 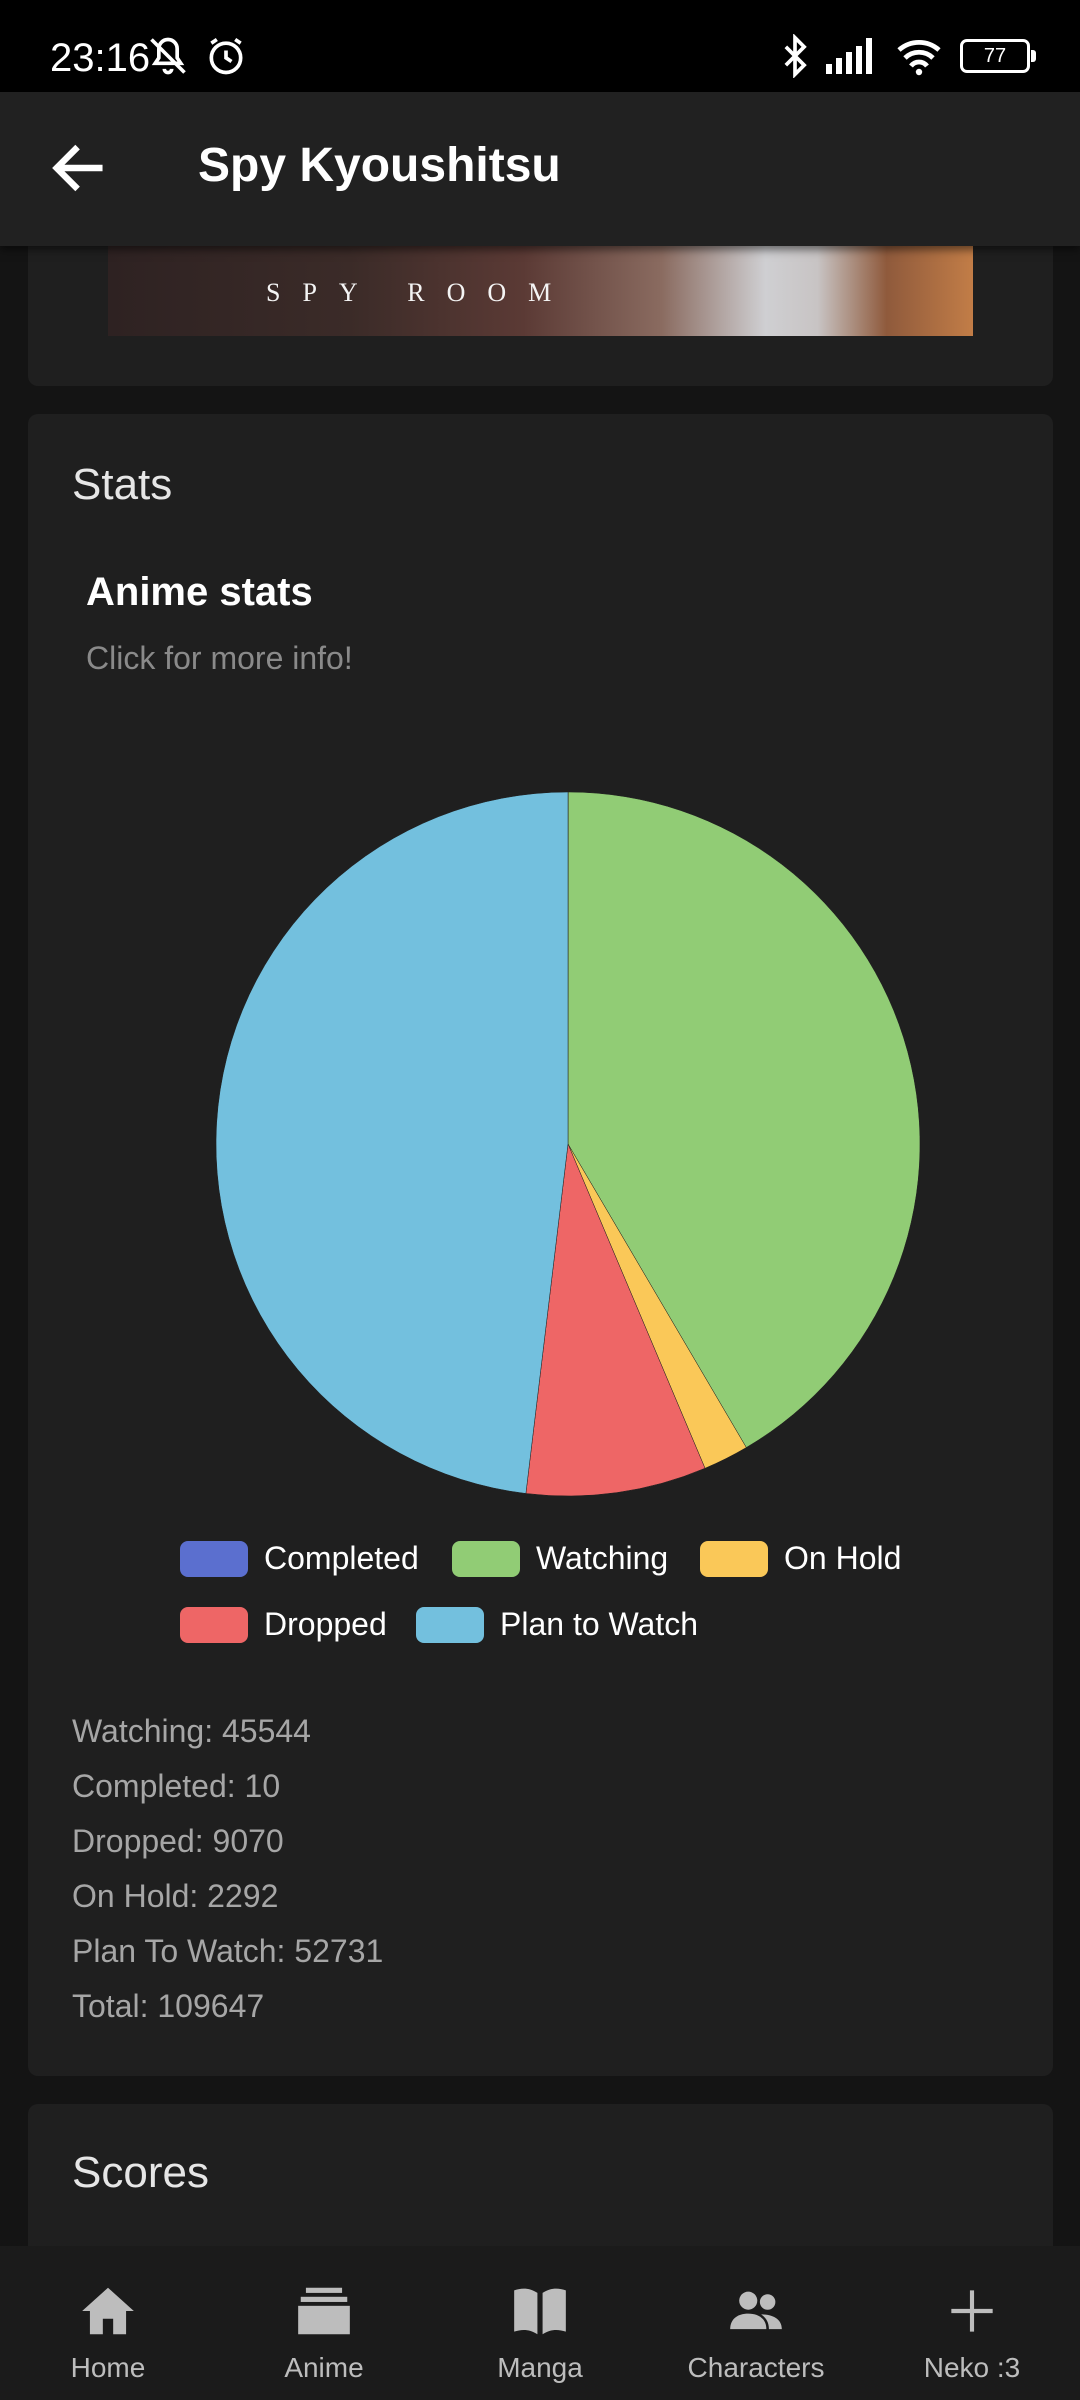 What do you see at coordinates (540, 2367) in the screenshot?
I see `nav-label: Manga` at bounding box center [540, 2367].